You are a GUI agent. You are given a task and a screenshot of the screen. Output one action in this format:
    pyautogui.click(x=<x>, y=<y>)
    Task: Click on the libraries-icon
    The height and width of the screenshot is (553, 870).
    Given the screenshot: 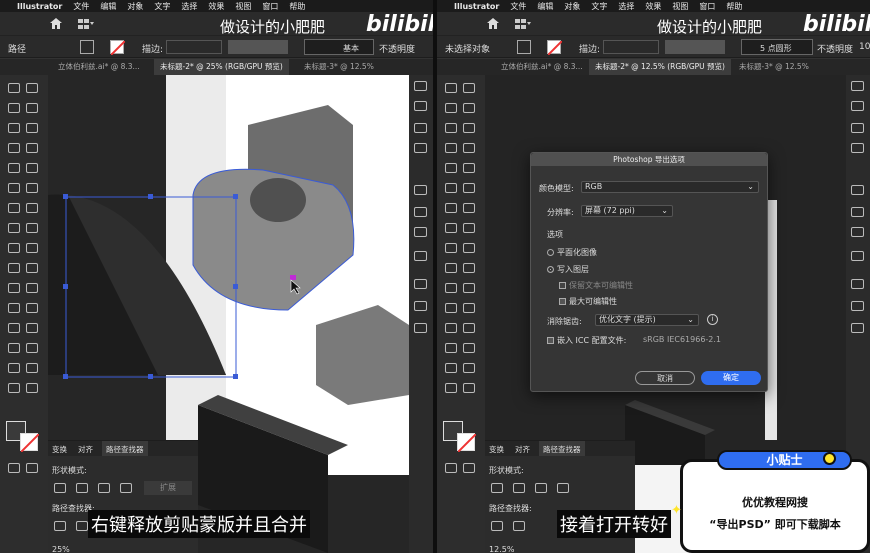 What is the action you would take?
    pyautogui.click(x=857, y=306)
    